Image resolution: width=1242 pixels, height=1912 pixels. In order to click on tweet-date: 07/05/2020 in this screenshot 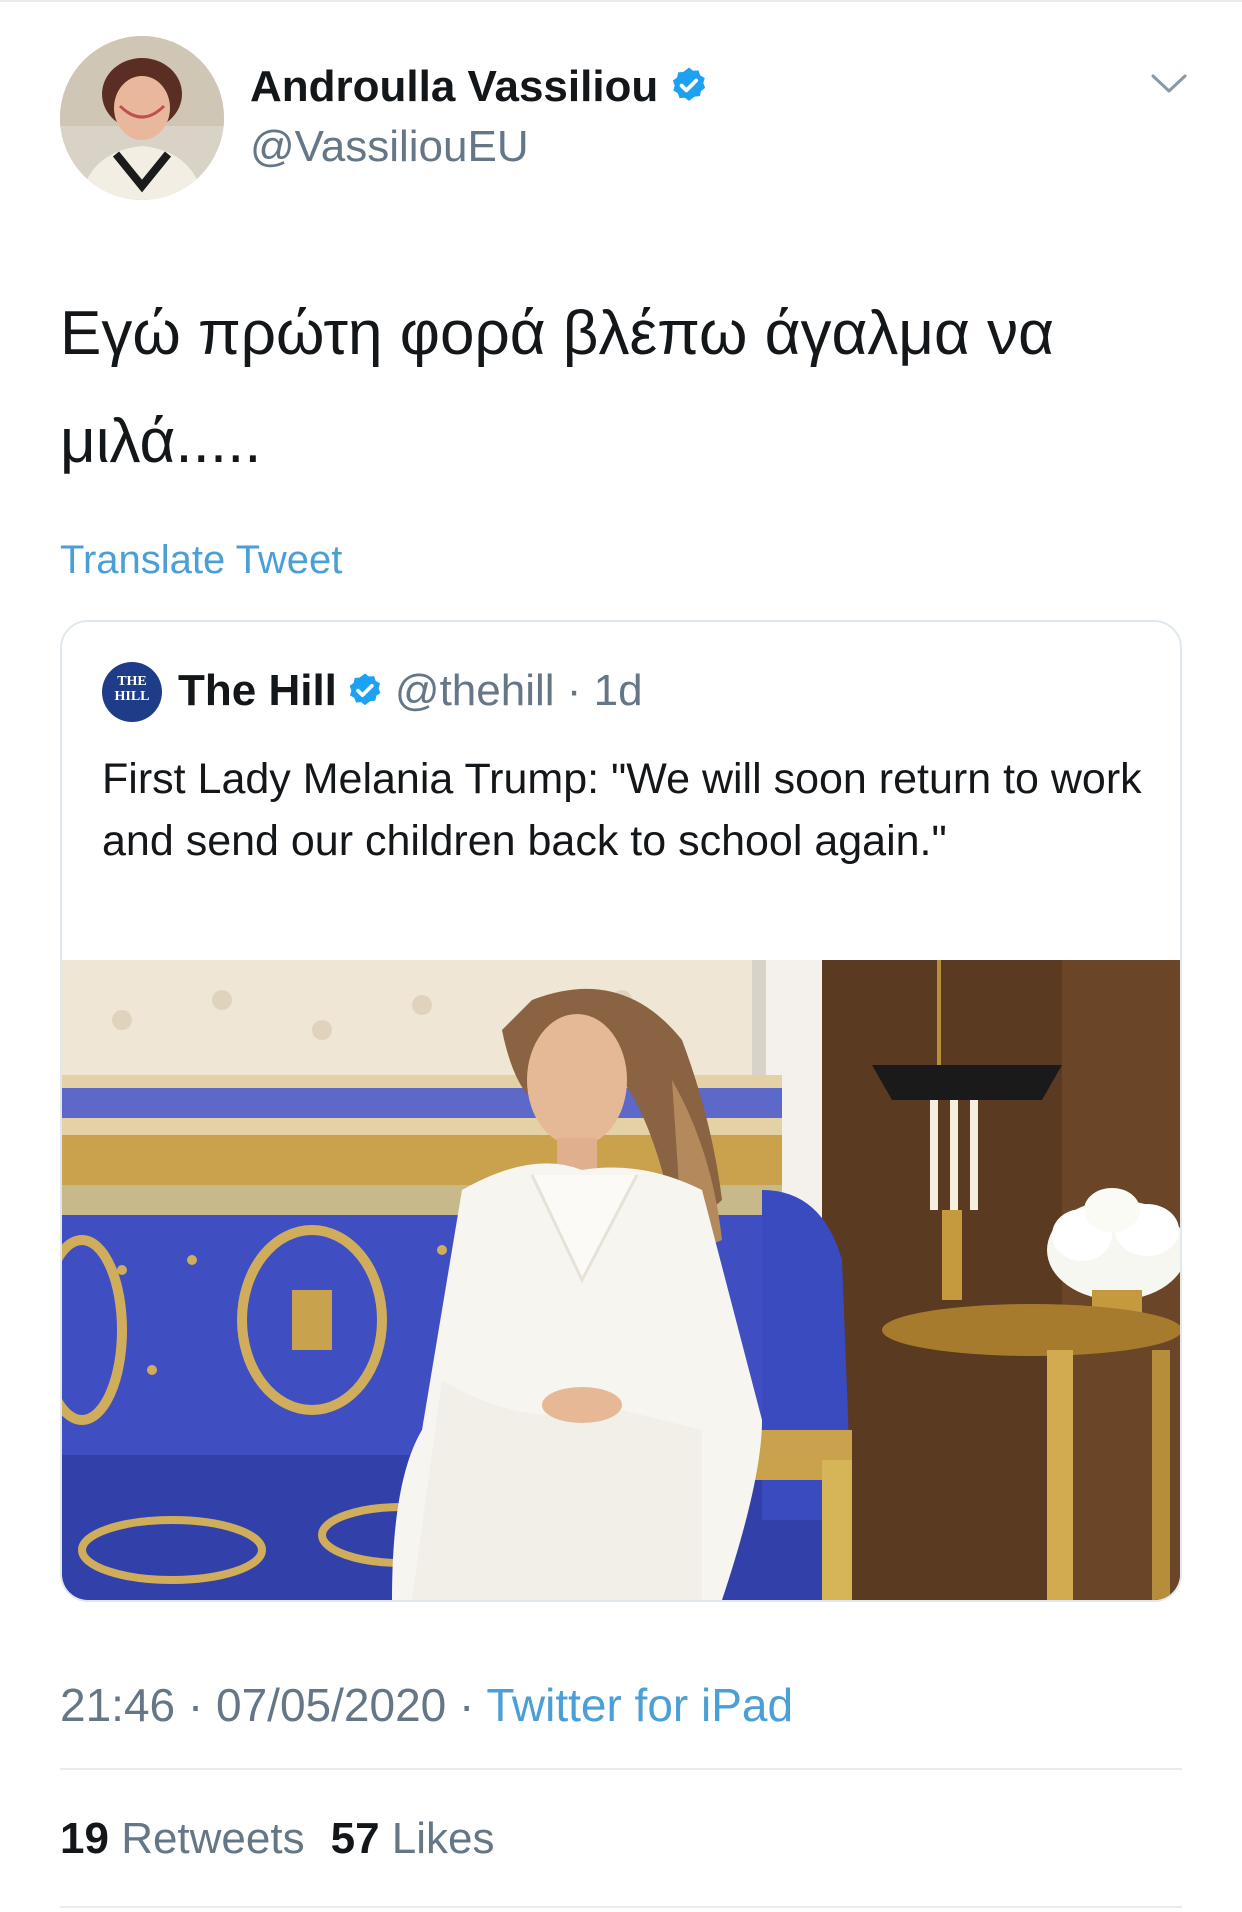, I will do `click(331, 1705)`.